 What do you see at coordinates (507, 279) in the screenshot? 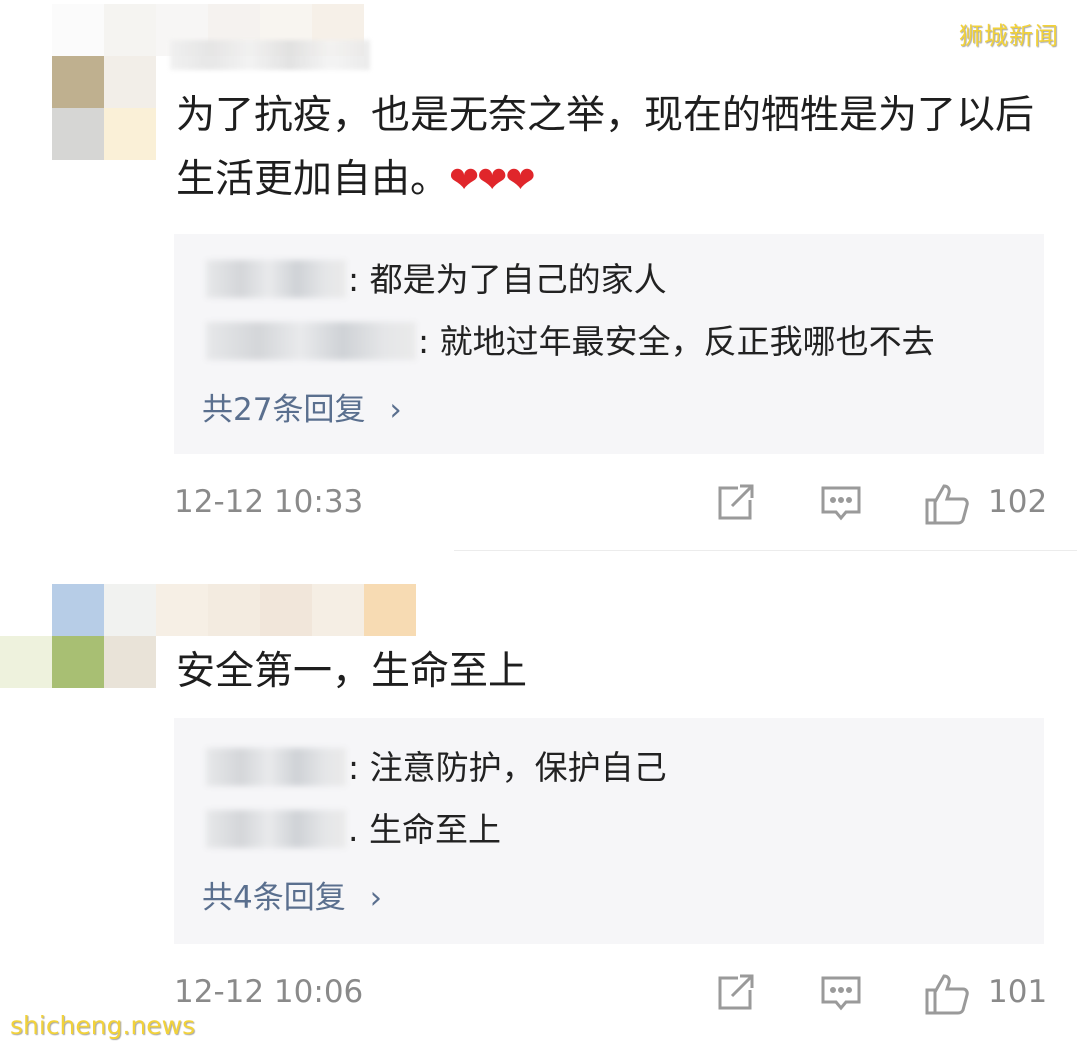
I see `reply-text: : 都是为了自己的家人` at bounding box center [507, 279].